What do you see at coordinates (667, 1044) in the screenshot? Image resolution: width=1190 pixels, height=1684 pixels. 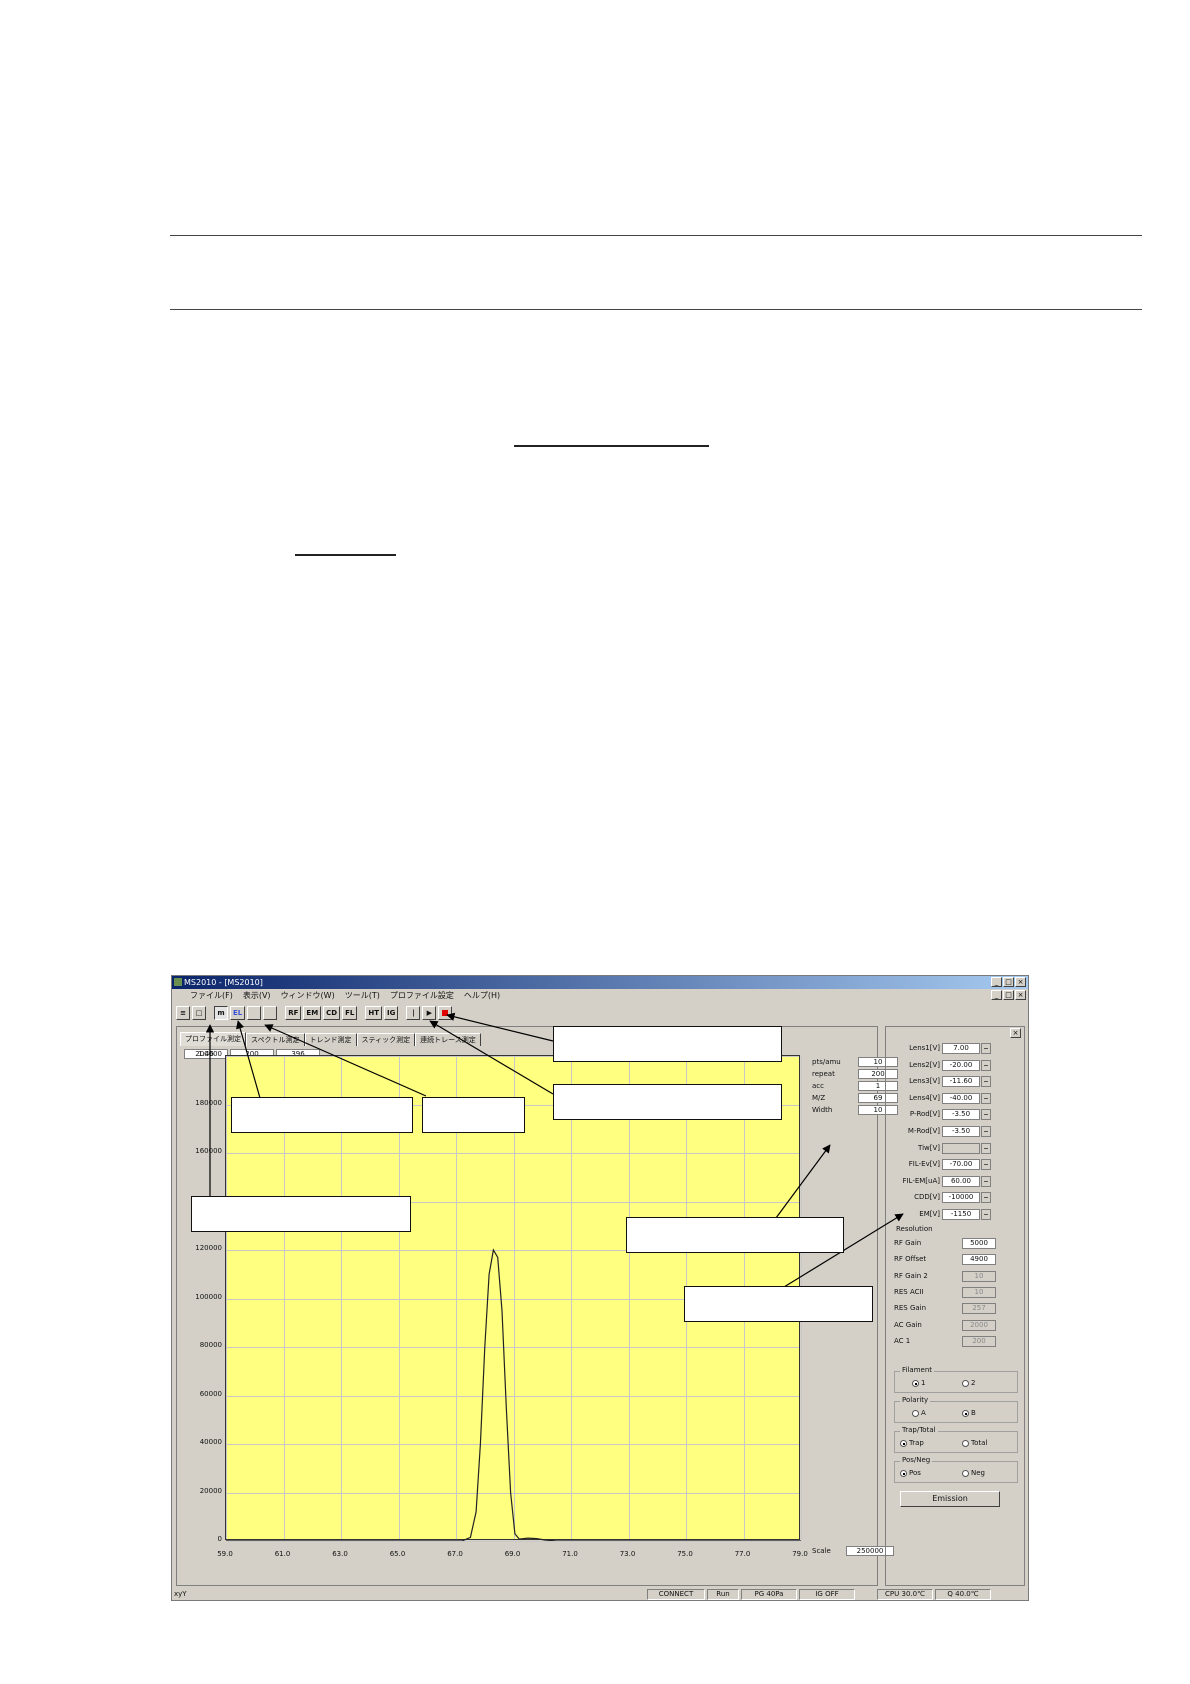 I see `callout-box-stop` at bounding box center [667, 1044].